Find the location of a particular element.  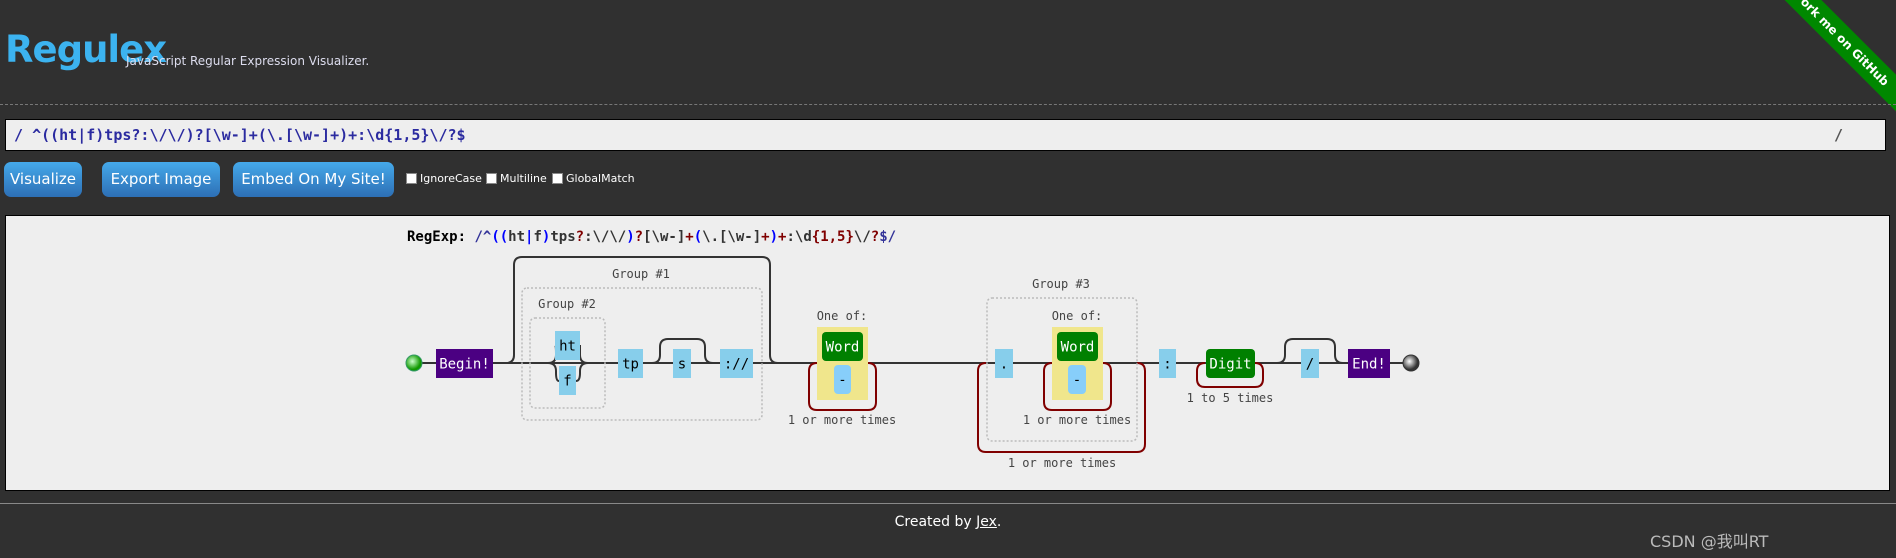

regexp-token: f is located at coordinates (537, 237).